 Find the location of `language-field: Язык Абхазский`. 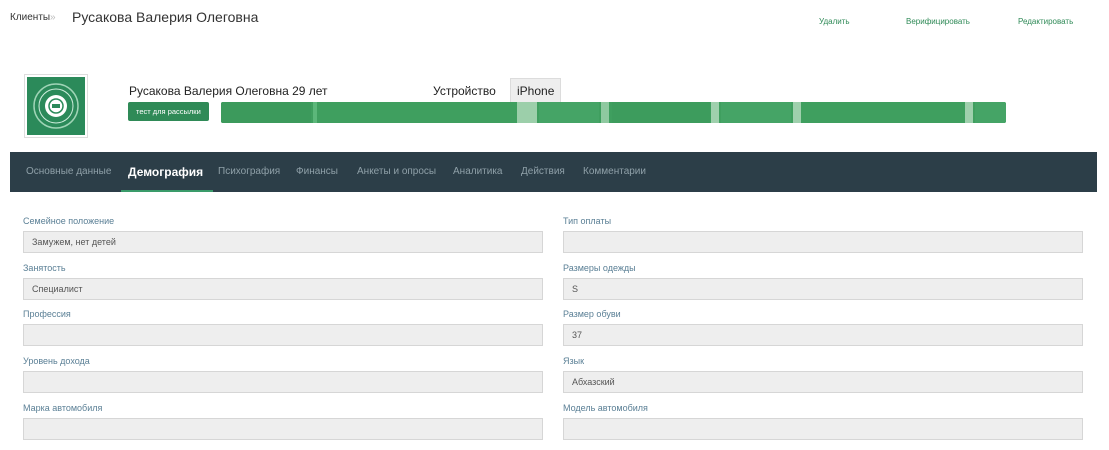

language-field: Язык Абхазский is located at coordinates (823, 374).